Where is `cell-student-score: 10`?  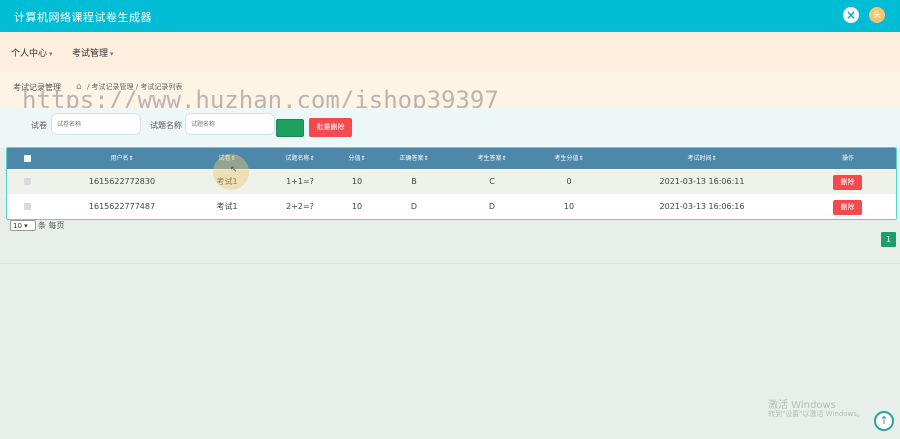 cell-student-score: 10 is located at coordinates (569, 206).